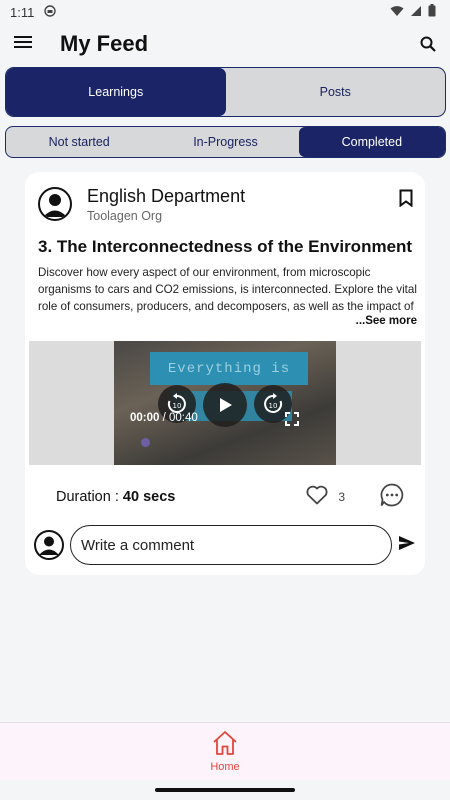 The height and width of the screenshot is (800, 450). Describe the element at coordinates (341, 497) in the screenshot. I see `like-count: 3` at that location.